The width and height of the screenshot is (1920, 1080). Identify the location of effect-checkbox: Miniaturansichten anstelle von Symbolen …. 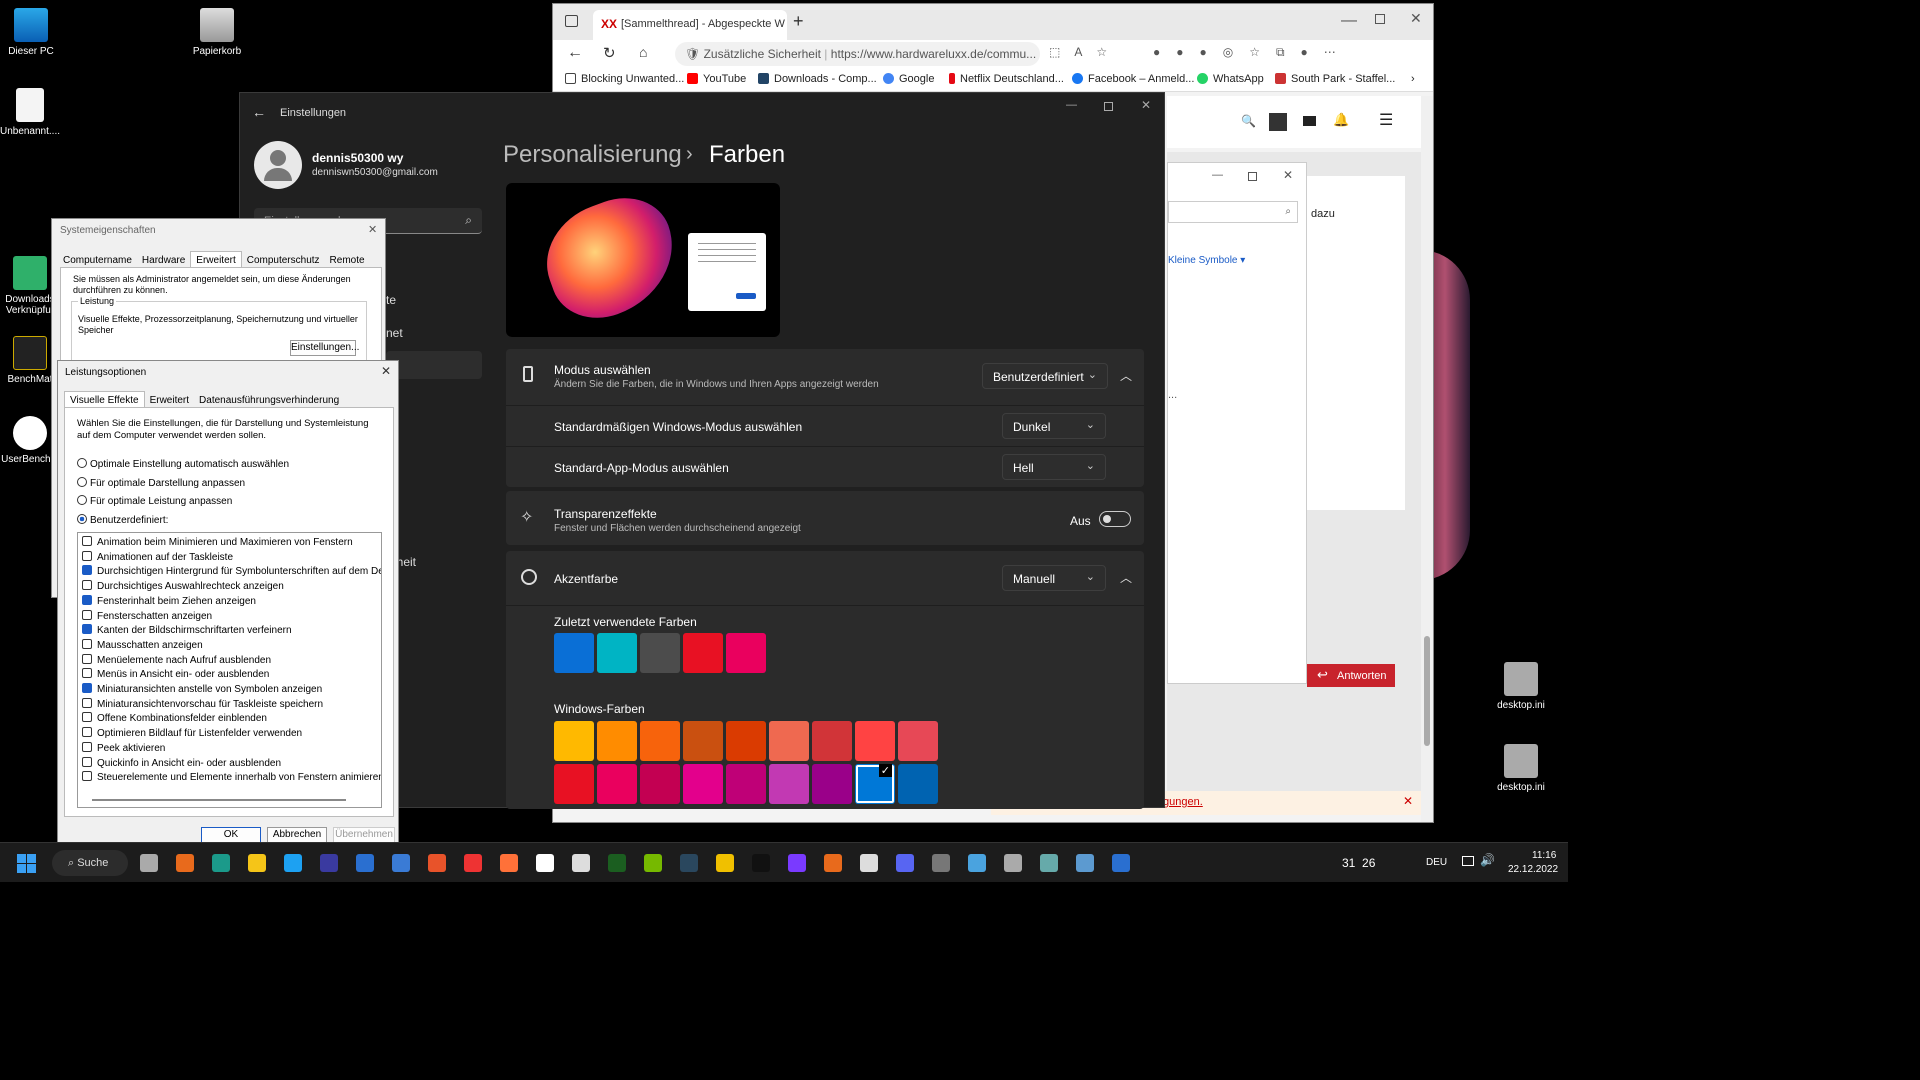
(202, 689).